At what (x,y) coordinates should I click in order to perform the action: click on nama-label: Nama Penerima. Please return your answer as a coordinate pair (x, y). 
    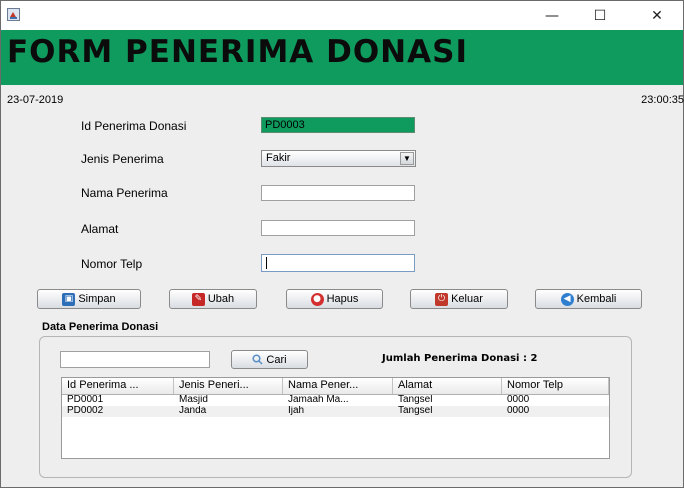
    Looking at the image, I should click on (124, 193).